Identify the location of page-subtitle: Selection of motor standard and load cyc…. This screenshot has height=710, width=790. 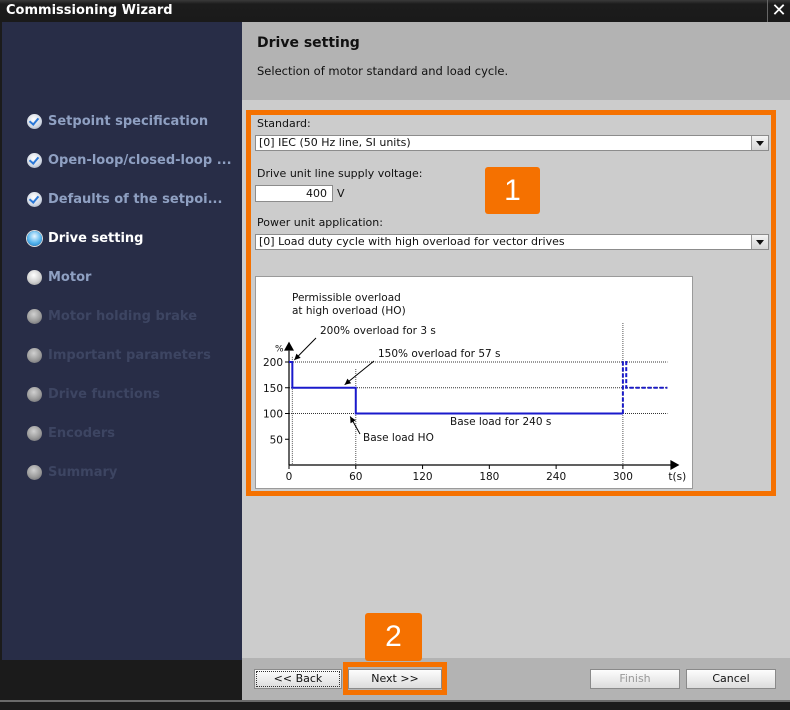
(383, 71).